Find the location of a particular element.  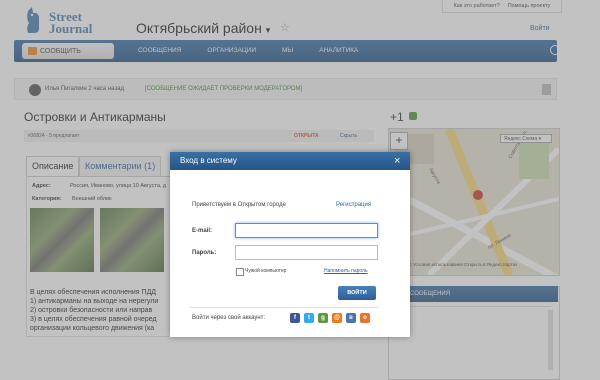

forgot-password-link: Напомнить пароль is located at coordinates (346, 271).